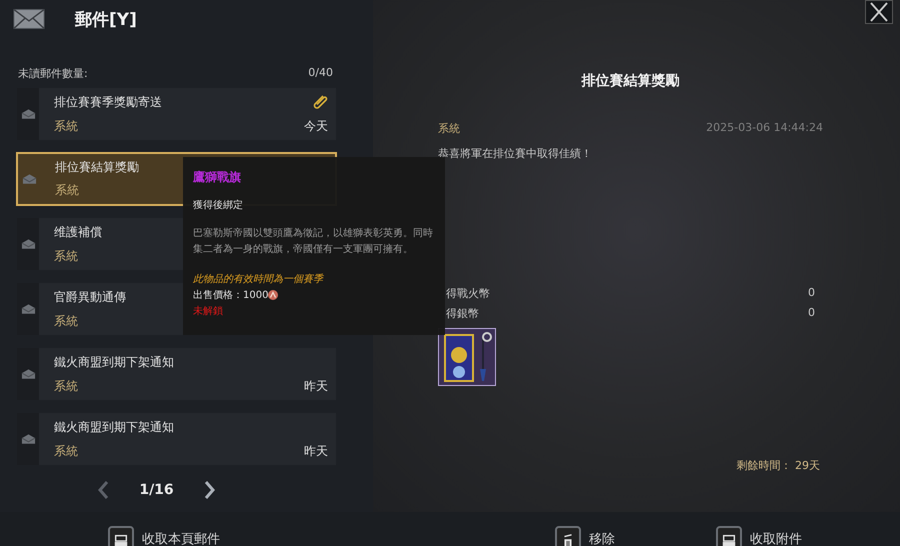  I want to click on mail-subject: 维護補償, so click(78, 232).